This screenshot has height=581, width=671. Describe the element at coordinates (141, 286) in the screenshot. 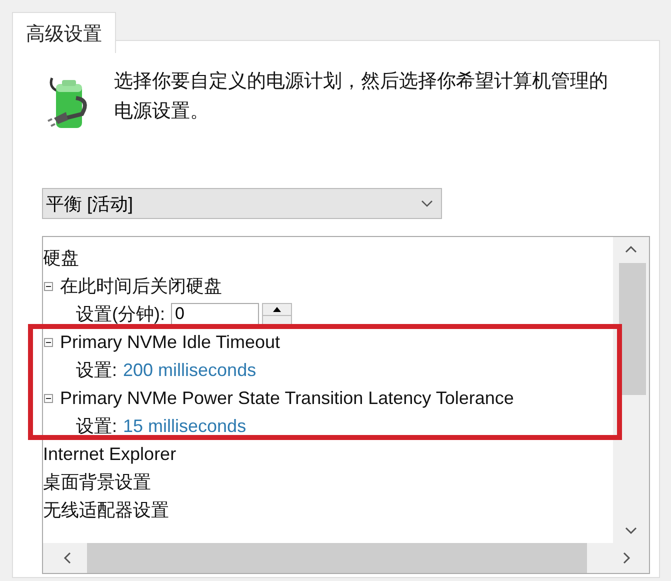

I see `tree-item: 在此时间后关闭硬盘` at that location.